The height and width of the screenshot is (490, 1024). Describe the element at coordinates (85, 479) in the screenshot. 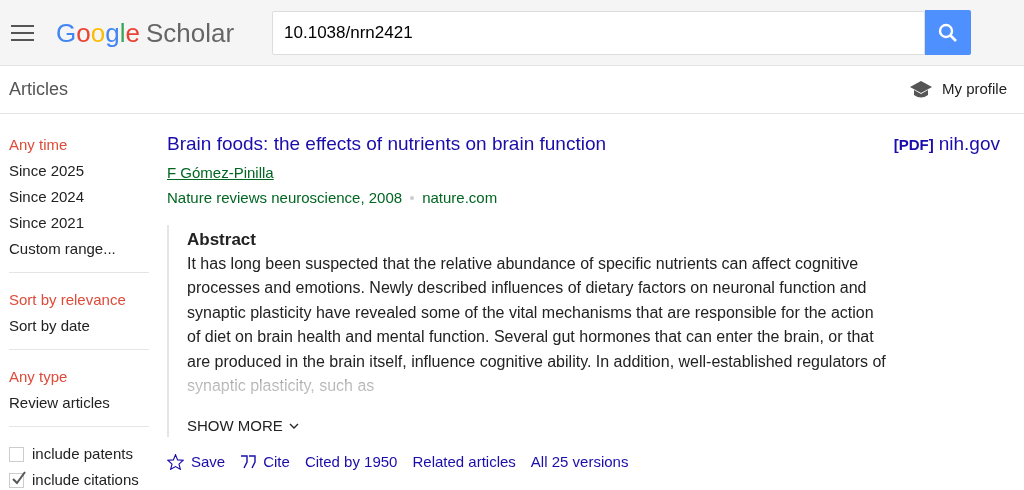

I see `checkbox-label: include citations` at that location.